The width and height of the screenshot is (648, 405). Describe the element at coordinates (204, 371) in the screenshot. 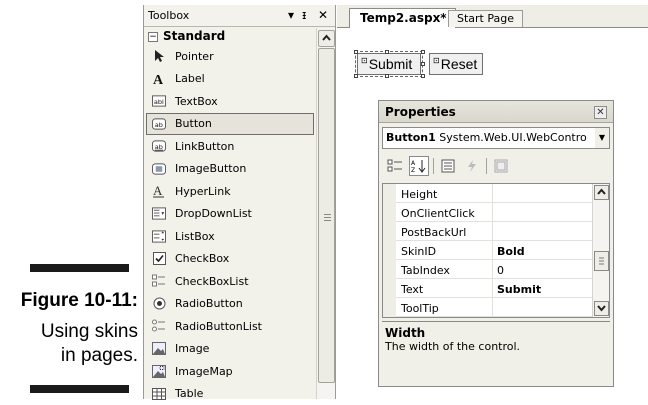

I see `toolbox-item-label: ImageMap` at that location.